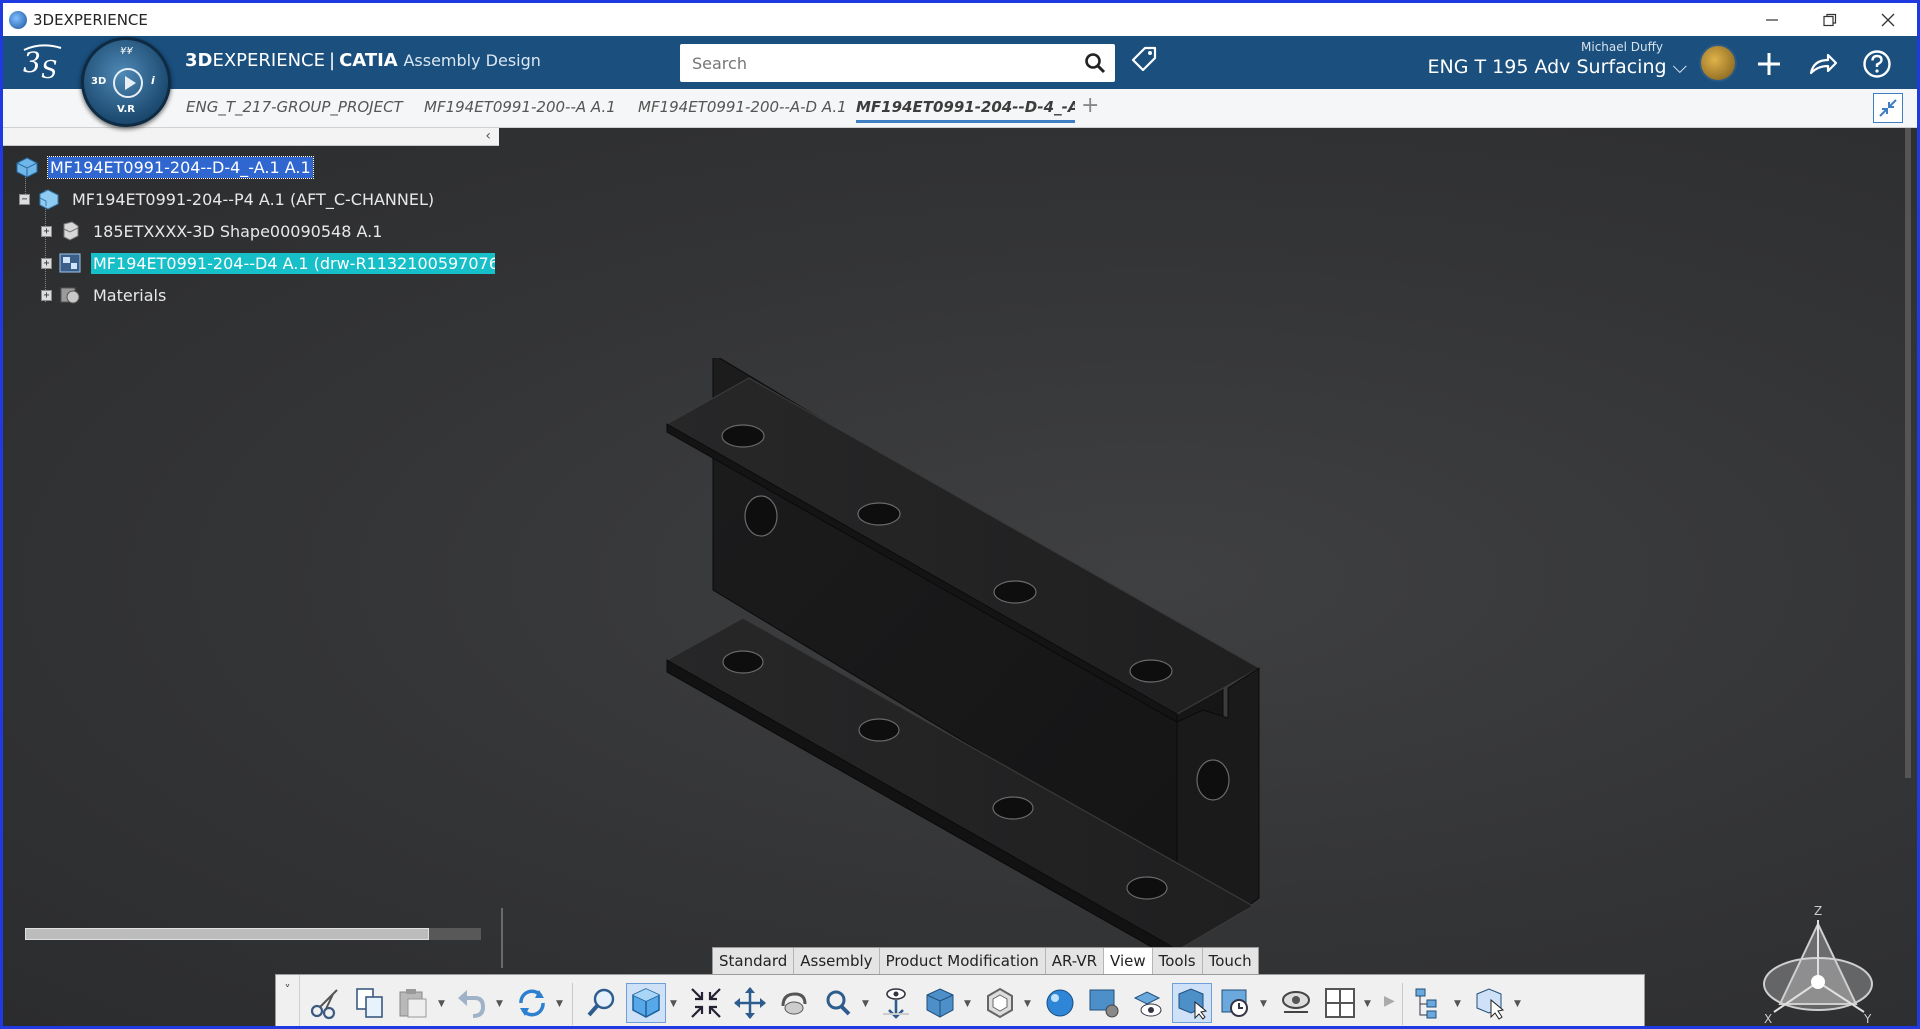 The image size is (1920, 1029). What do you see at coordinates (1888, 19) in the screenshot?
I see `close-button` at bounding box center [1888, 19].